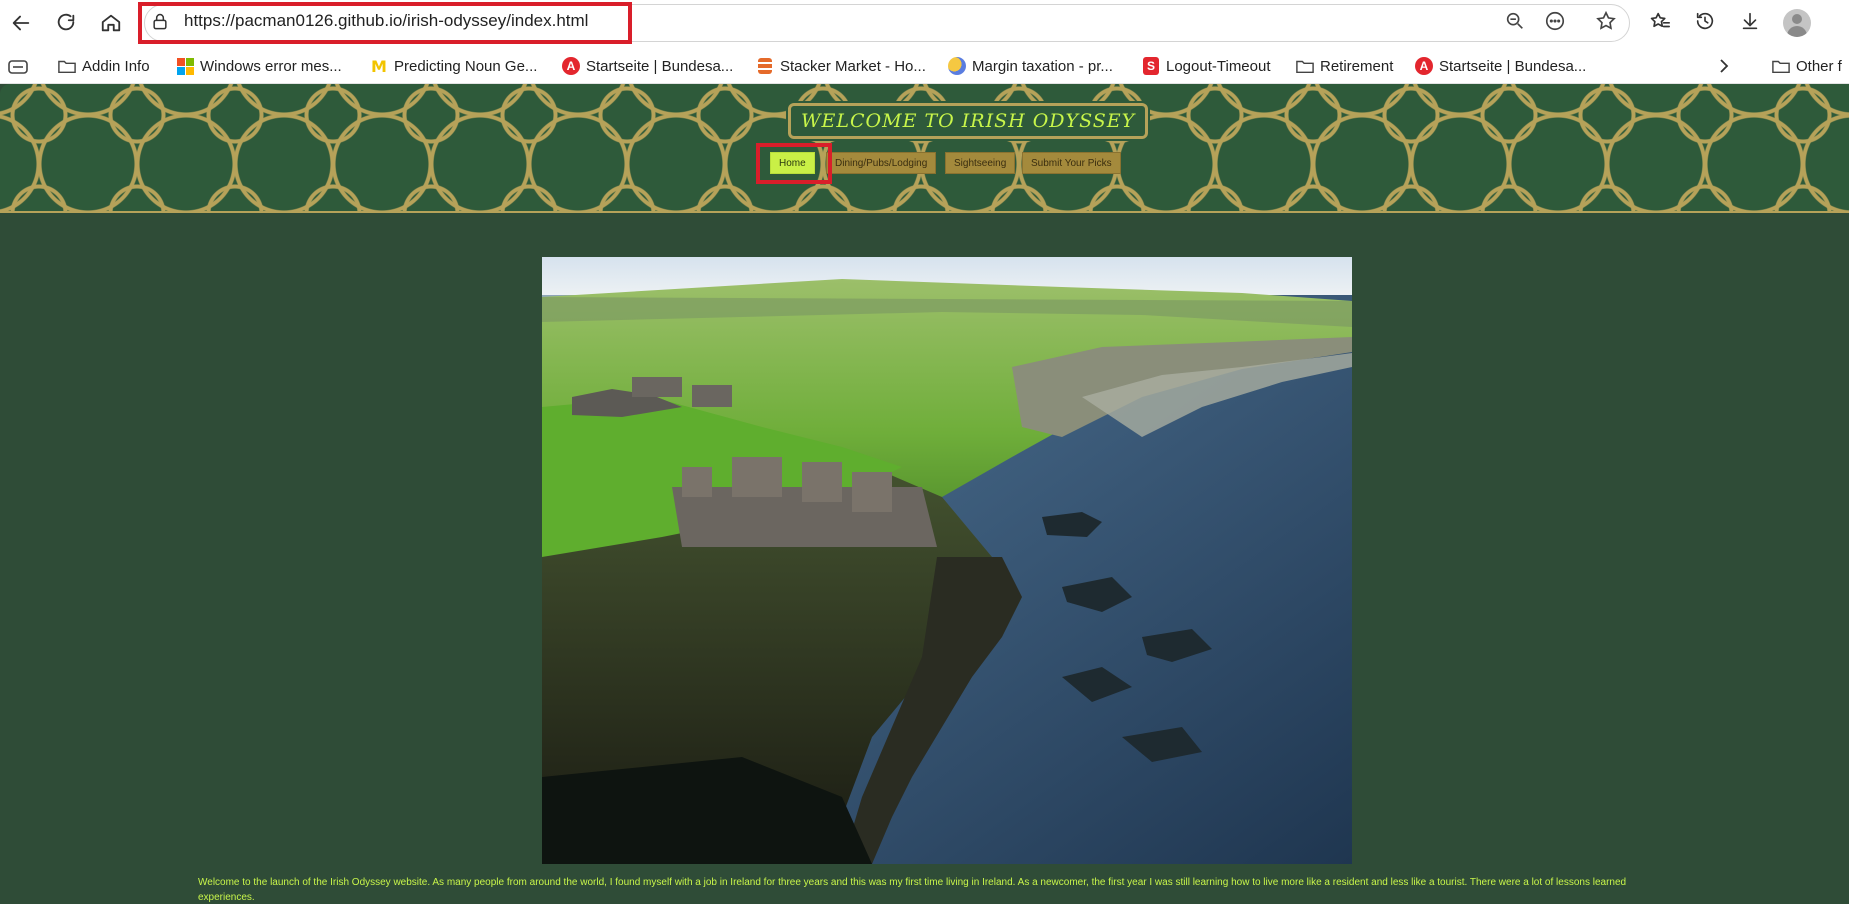 The width and height of the screenshot is (1849, 905). I want to click on bookmark-logout-timeout: S Logout-Timeout, so click(1206, 66).